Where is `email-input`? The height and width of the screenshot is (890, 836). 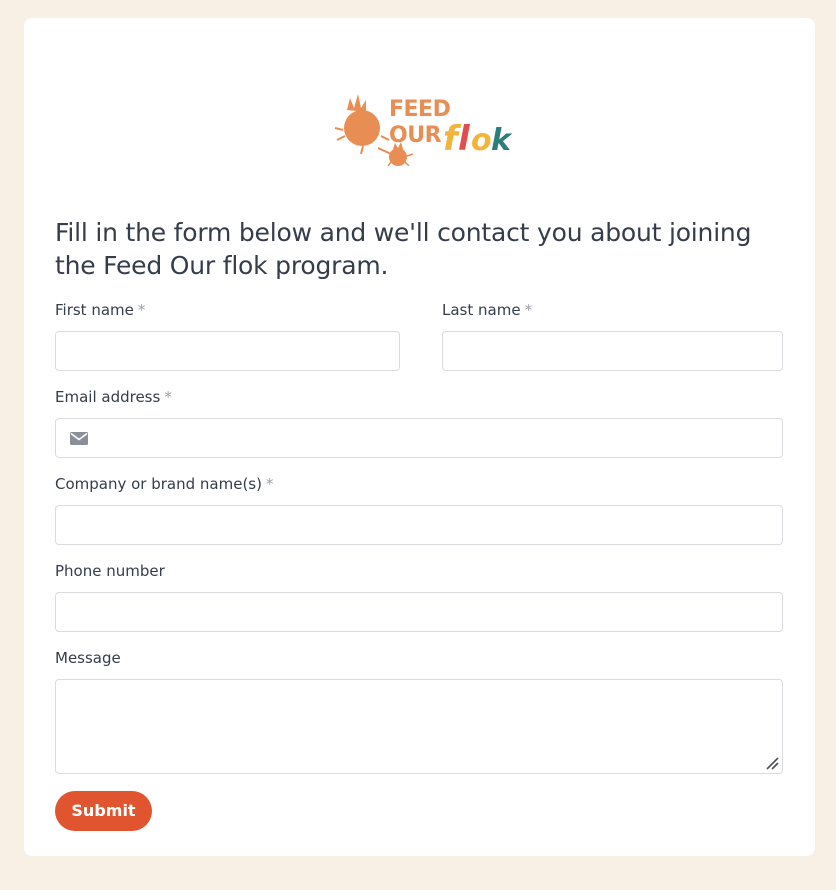
email-input is located at coordinates (419, 438).